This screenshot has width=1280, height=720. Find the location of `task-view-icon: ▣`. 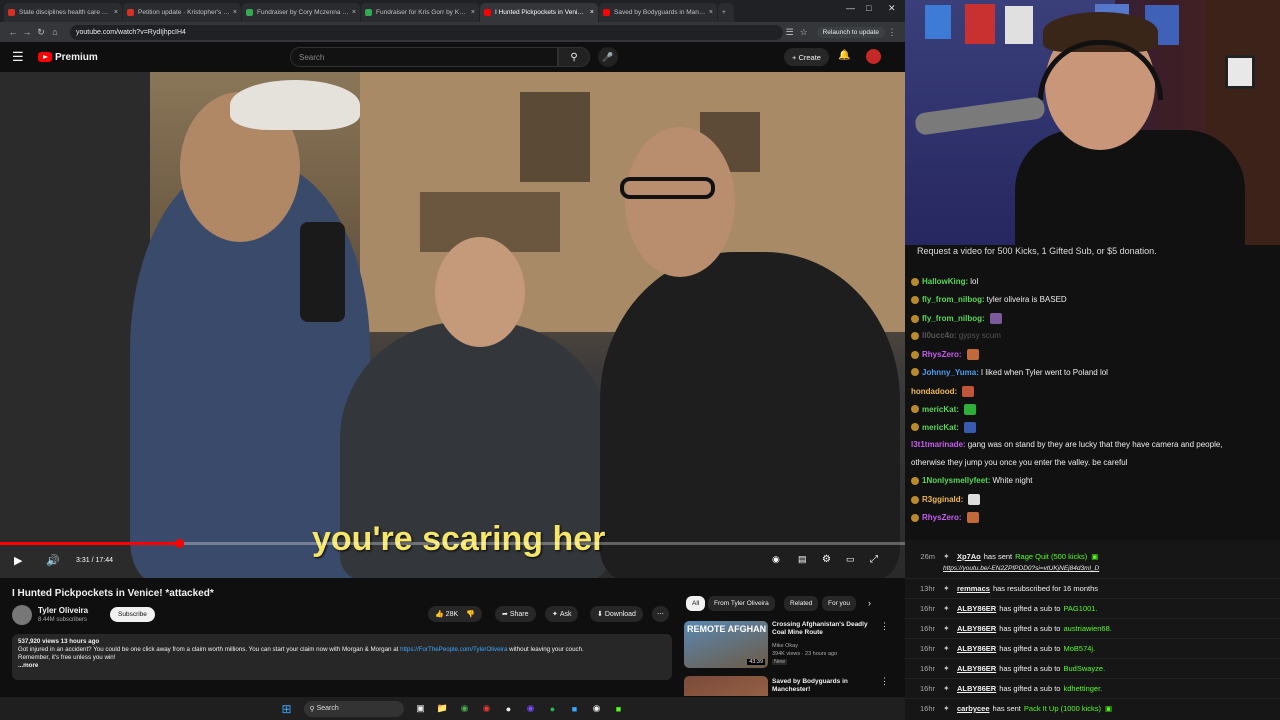

task-view-icon: ▣ is located at coordinates (421, 709).